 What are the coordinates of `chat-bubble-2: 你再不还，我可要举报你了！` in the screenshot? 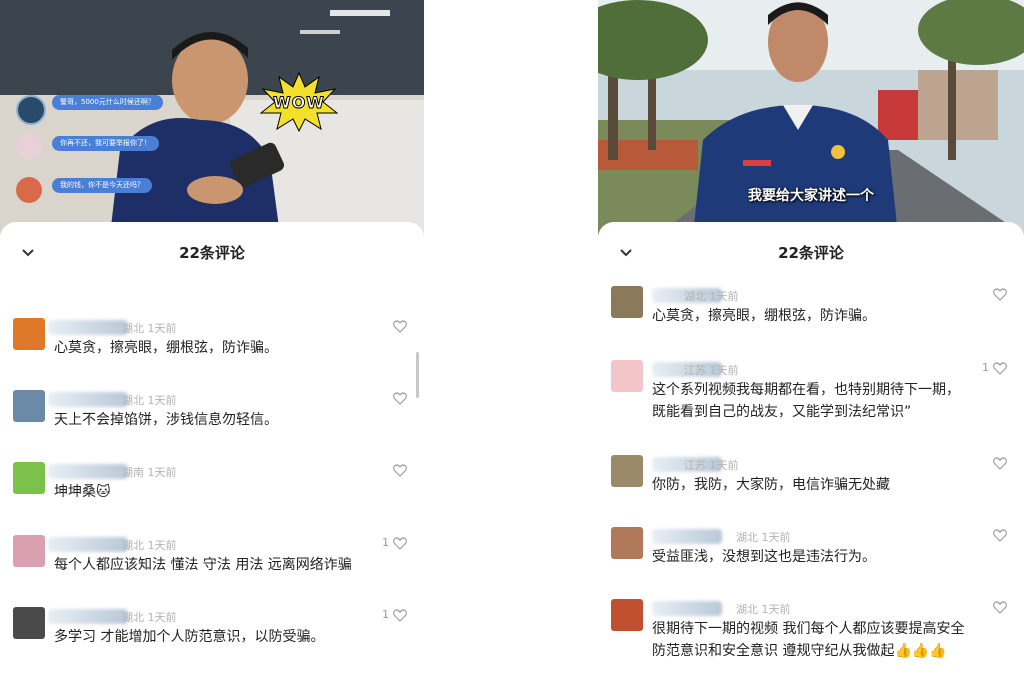 It's located at (105, 143).